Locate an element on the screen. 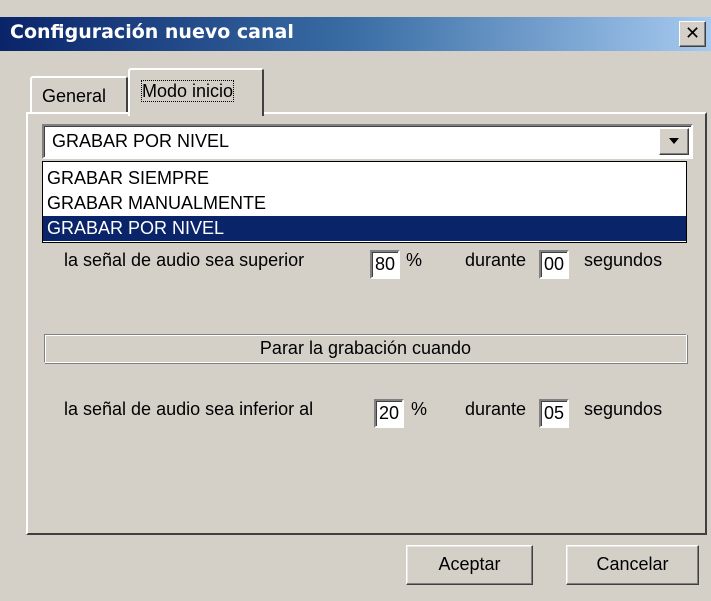 This screenshot has height=601, width=711. mode-option-por-nivel: GRABAR POR NIVEL is located at coordinates (364, 228).